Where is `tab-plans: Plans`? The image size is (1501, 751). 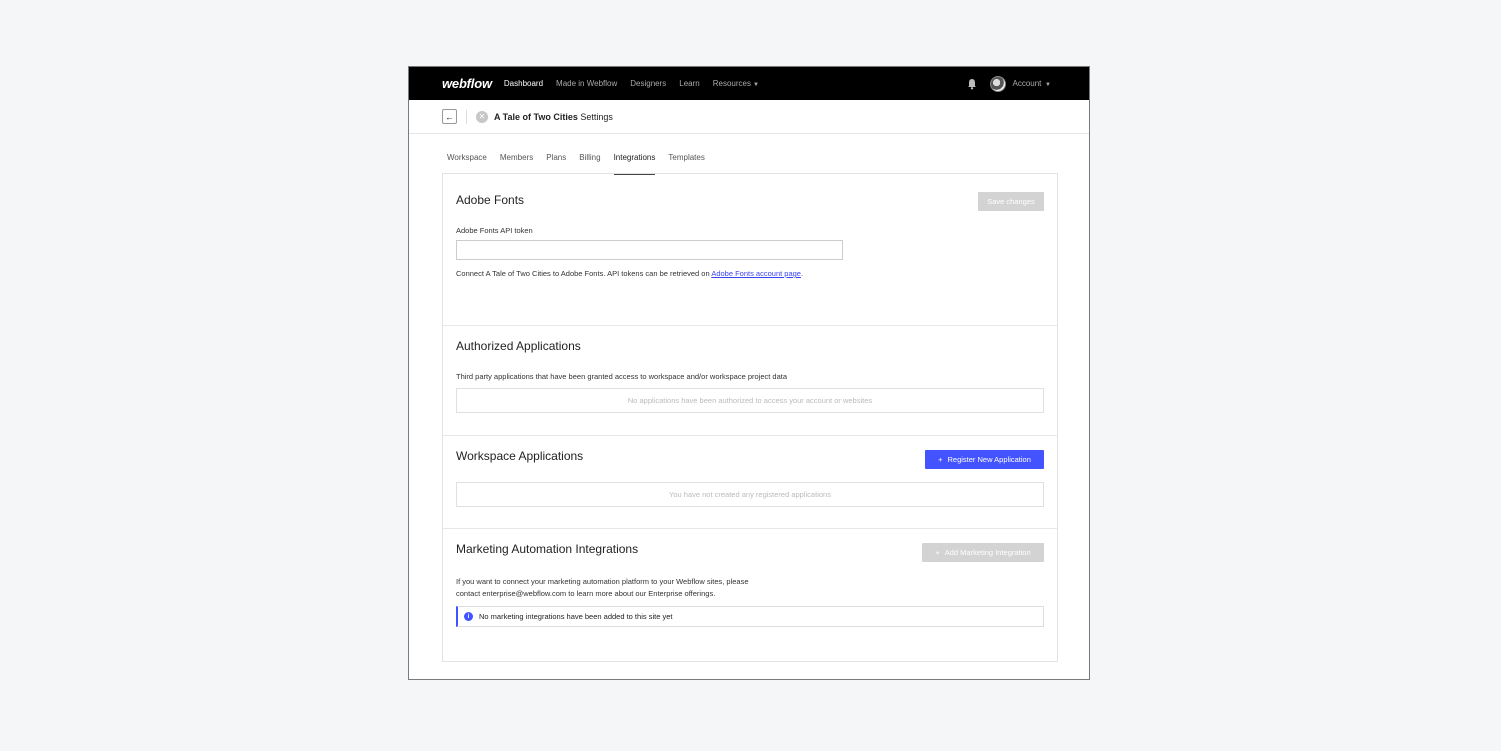
tab-plans: Plans is located at coordinates (556, 163).